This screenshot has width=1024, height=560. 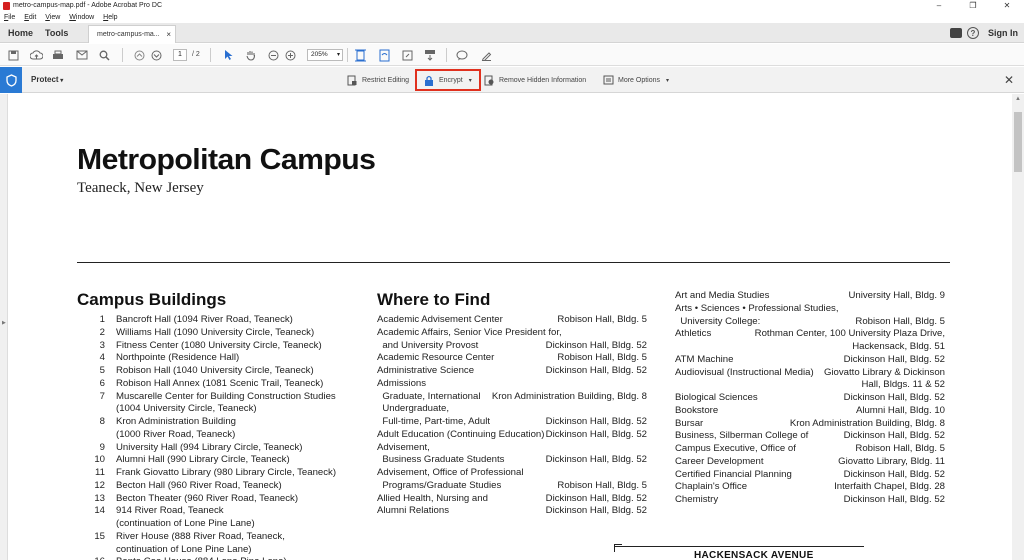 I want to click on directory-row: Alumni Relations Dickinson Hall, Bldg. 52, so click(x=512, y=511).